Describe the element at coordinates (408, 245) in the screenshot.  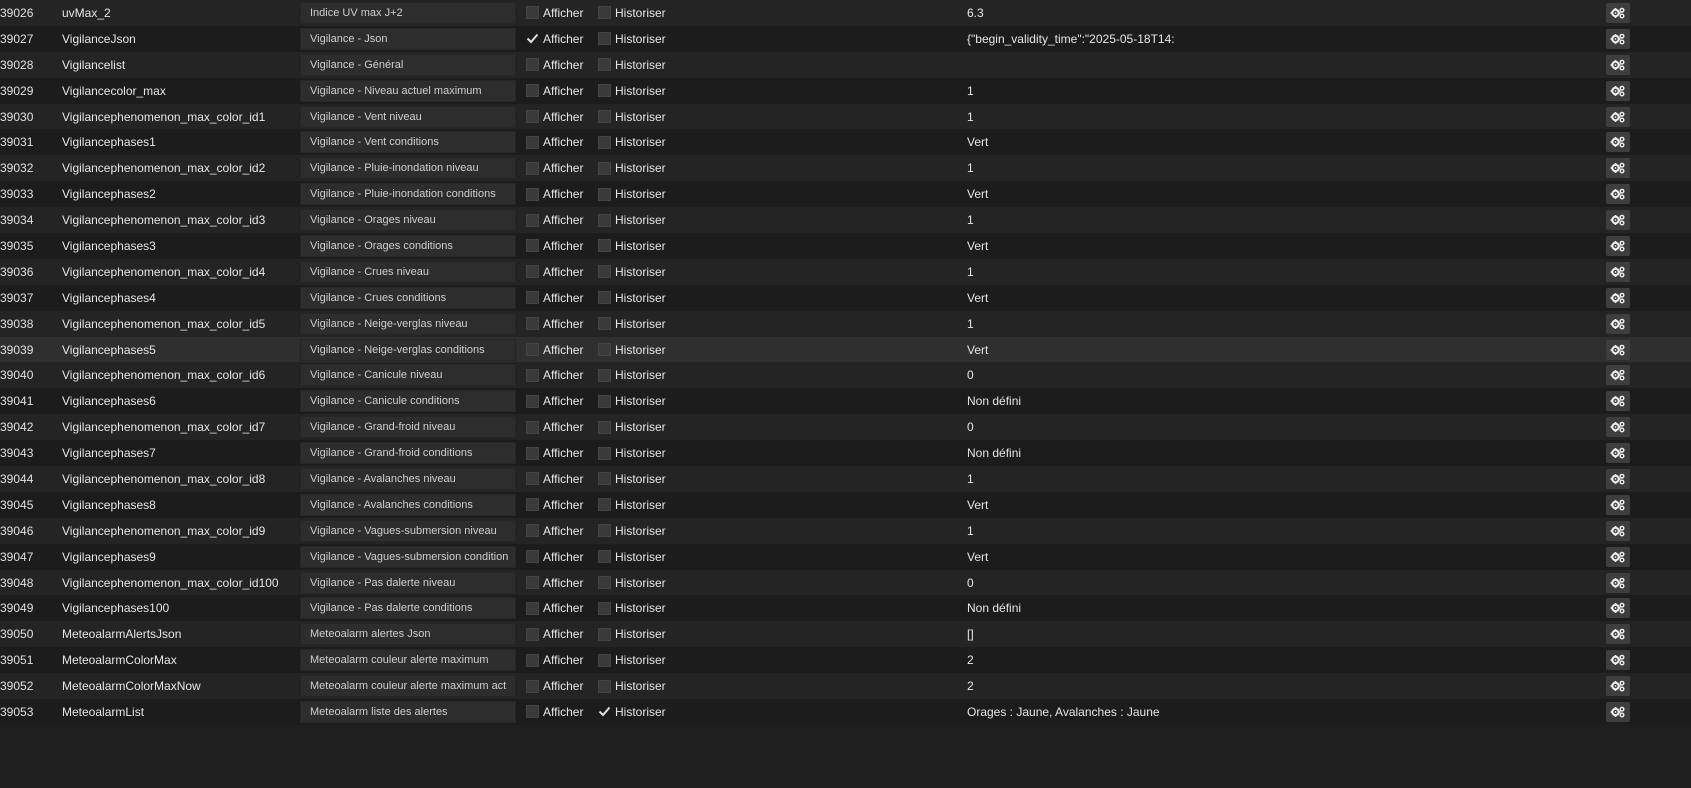
I see `command-name-input: Vigilance - Orages conditions` at that location.